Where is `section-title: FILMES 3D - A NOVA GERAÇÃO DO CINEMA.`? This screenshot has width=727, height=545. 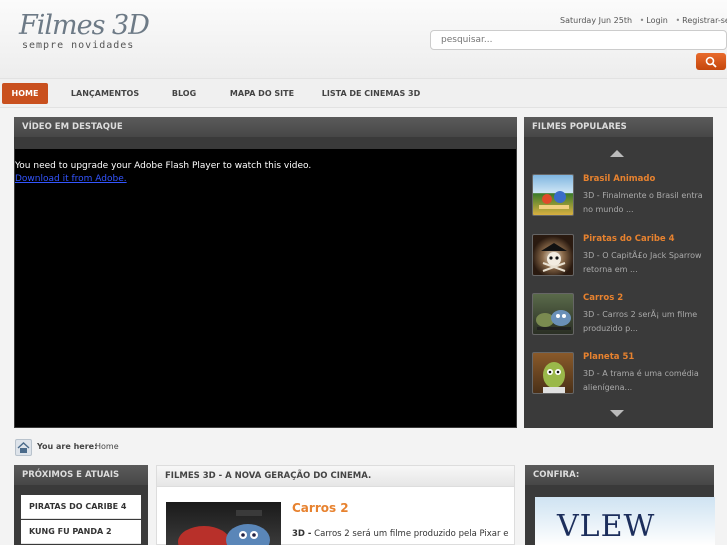 section-title: FILMES 3D - A NOVA GERAÇÃO DO CINEMA. is located at coordinates (335, 476).